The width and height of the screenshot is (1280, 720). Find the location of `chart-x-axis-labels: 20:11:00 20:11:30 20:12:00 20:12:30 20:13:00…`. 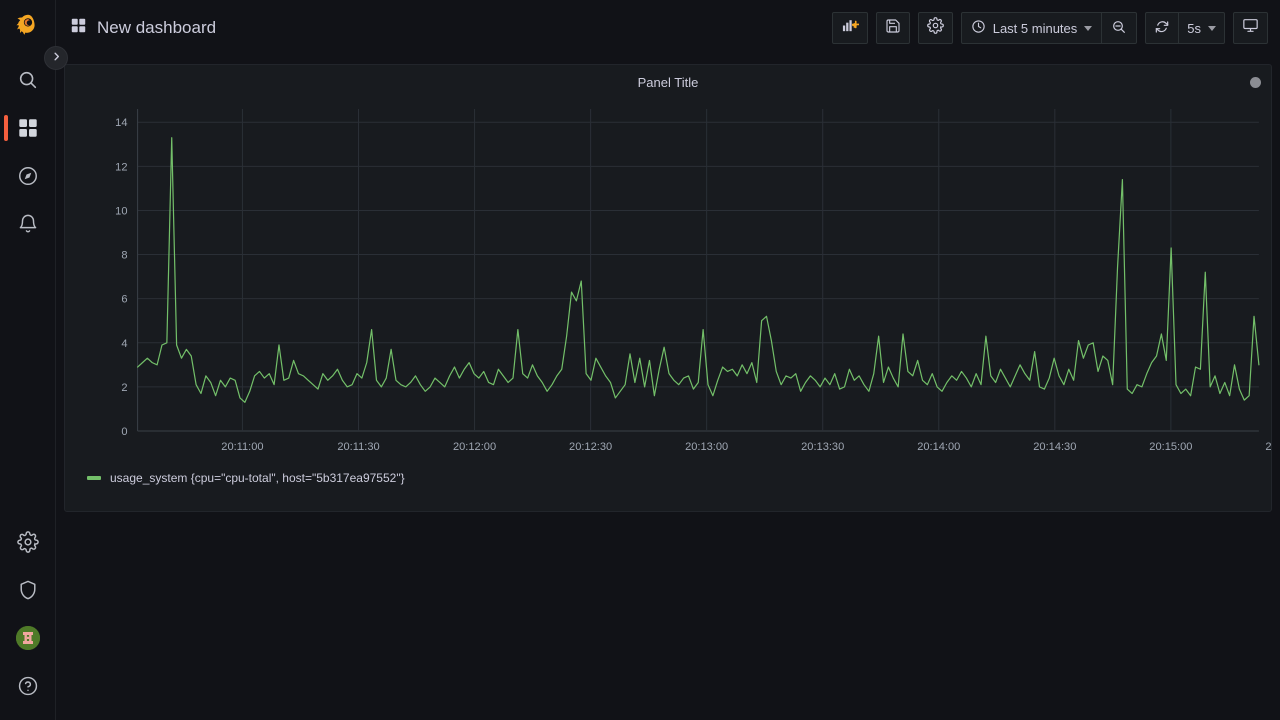

chart-x-axis-labels: 20:11:00 20:11:30 20:12:00 20:12:30 20:13:00… is located at coordinates (746, 447).